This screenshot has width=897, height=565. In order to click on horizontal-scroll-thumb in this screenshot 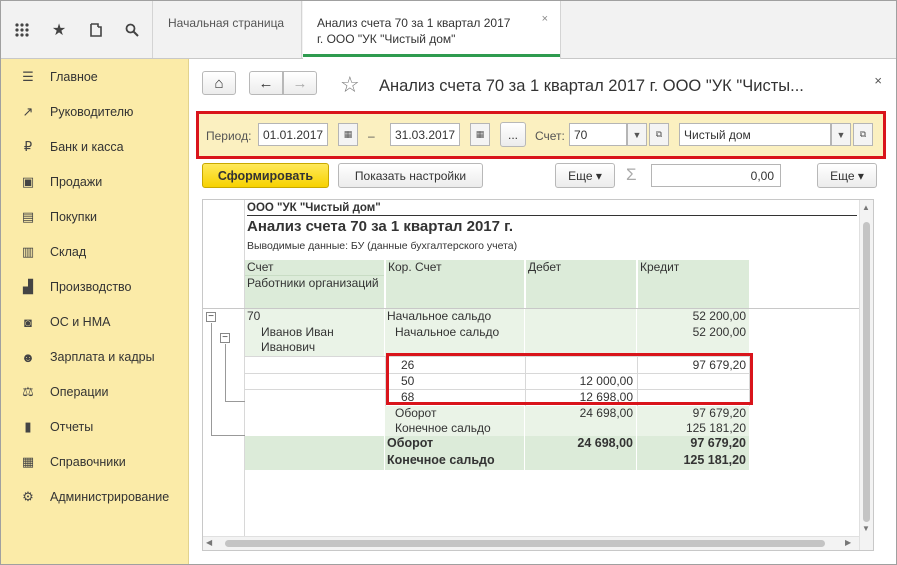, I will do `click(525, 543)`.